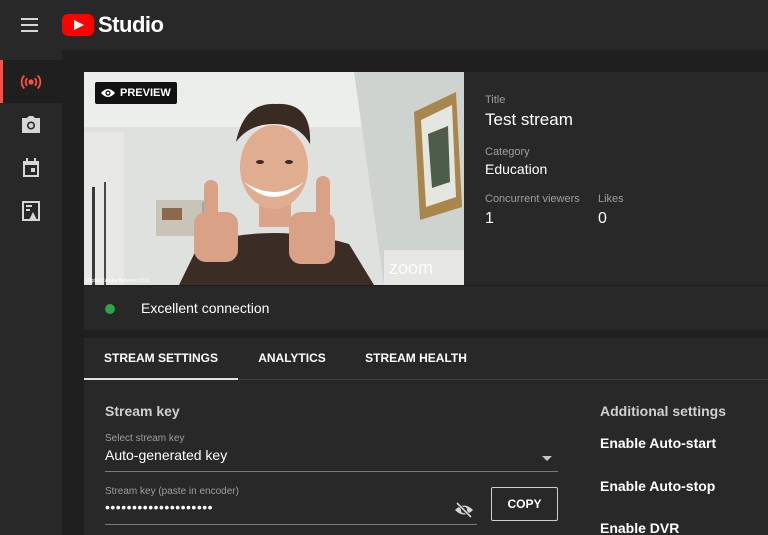  I want to click on connection-status-text: Excellent connection, so click(205, 308).